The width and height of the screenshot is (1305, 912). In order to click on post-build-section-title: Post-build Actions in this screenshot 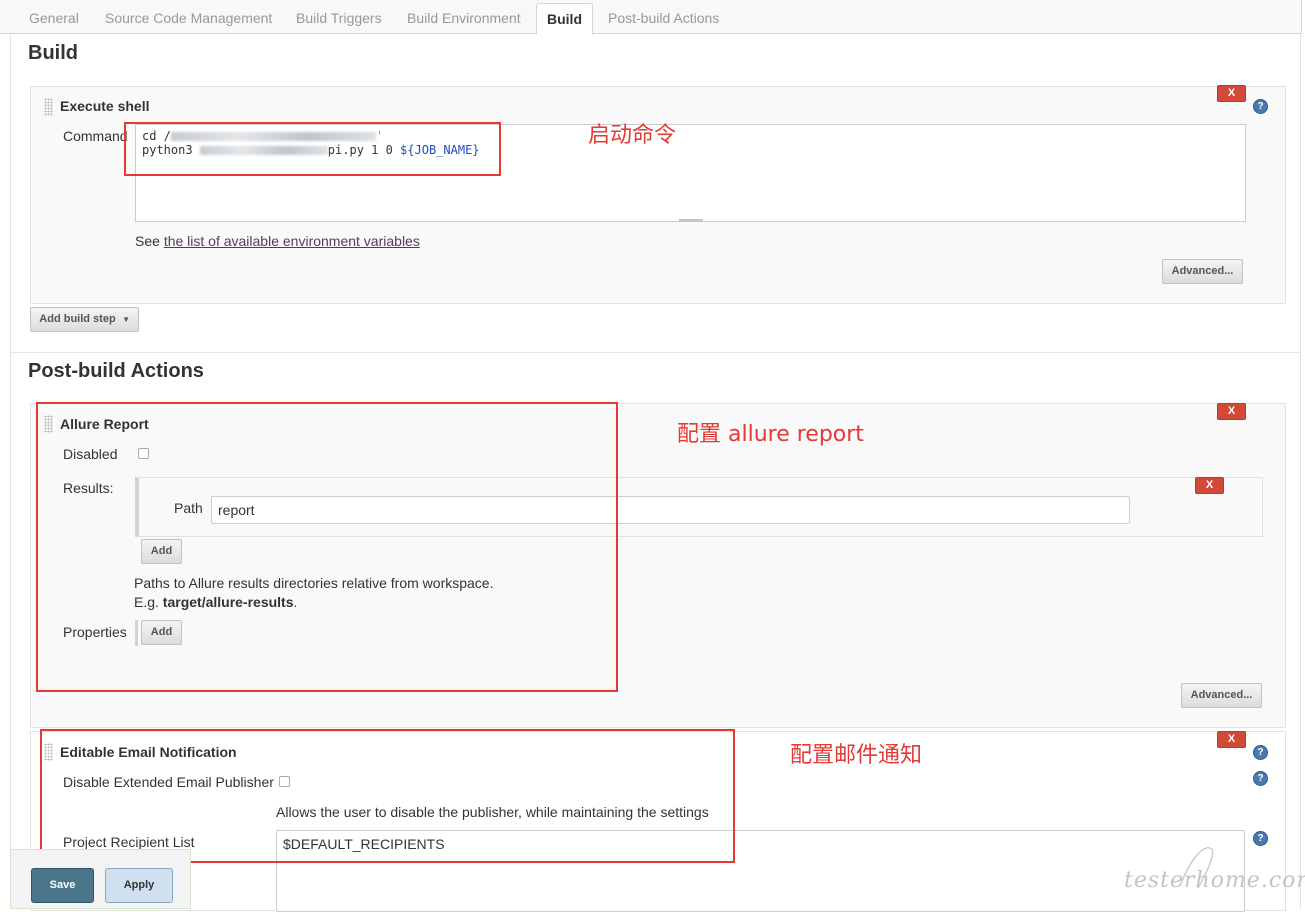, I will do `click(116, 371)`.